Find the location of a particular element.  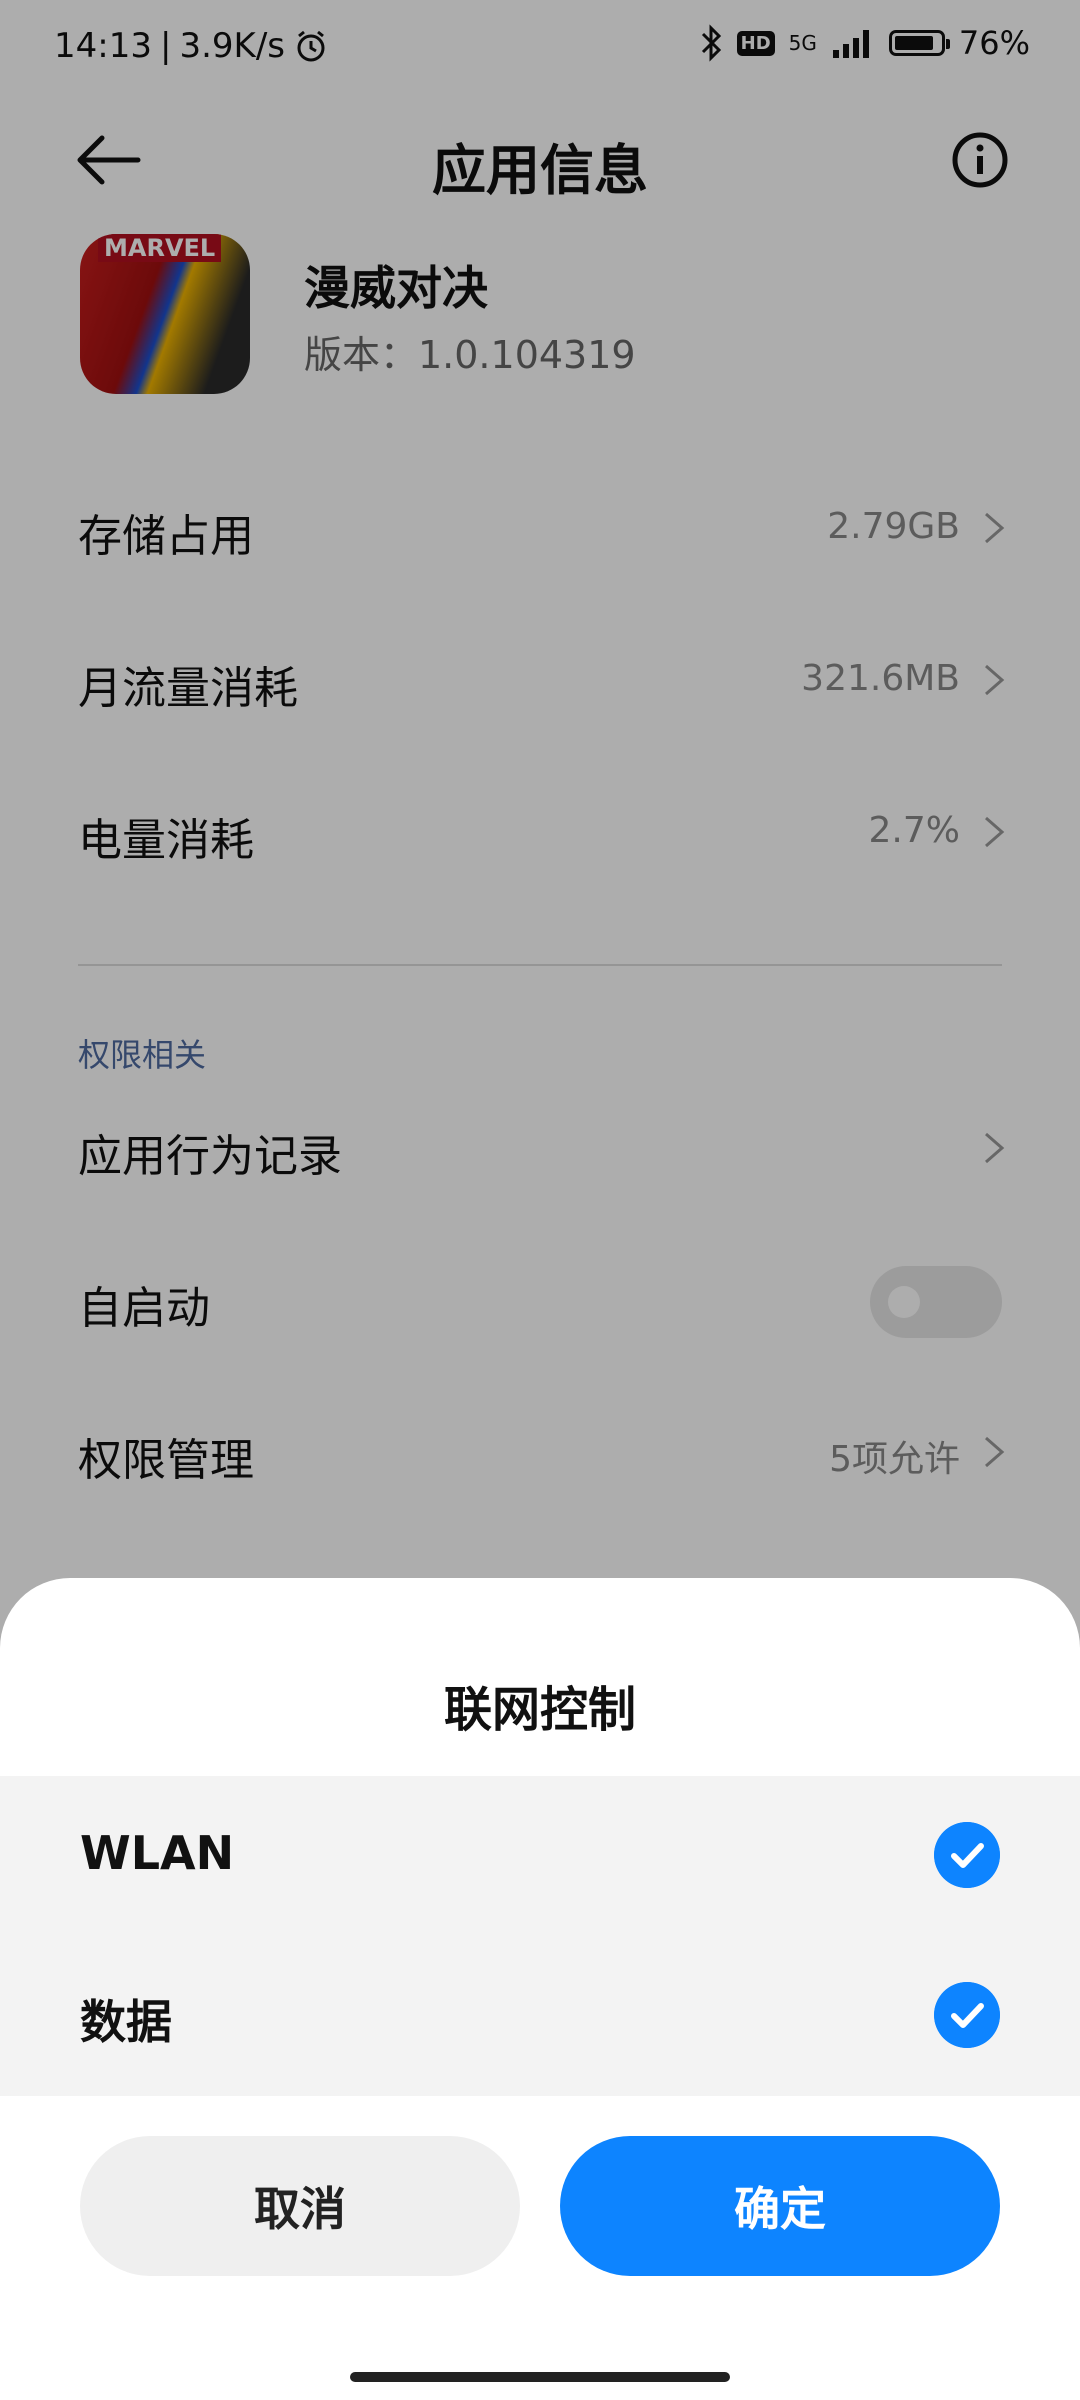

sheet-title: 联网控制 is located at coordinates (539, 1710).